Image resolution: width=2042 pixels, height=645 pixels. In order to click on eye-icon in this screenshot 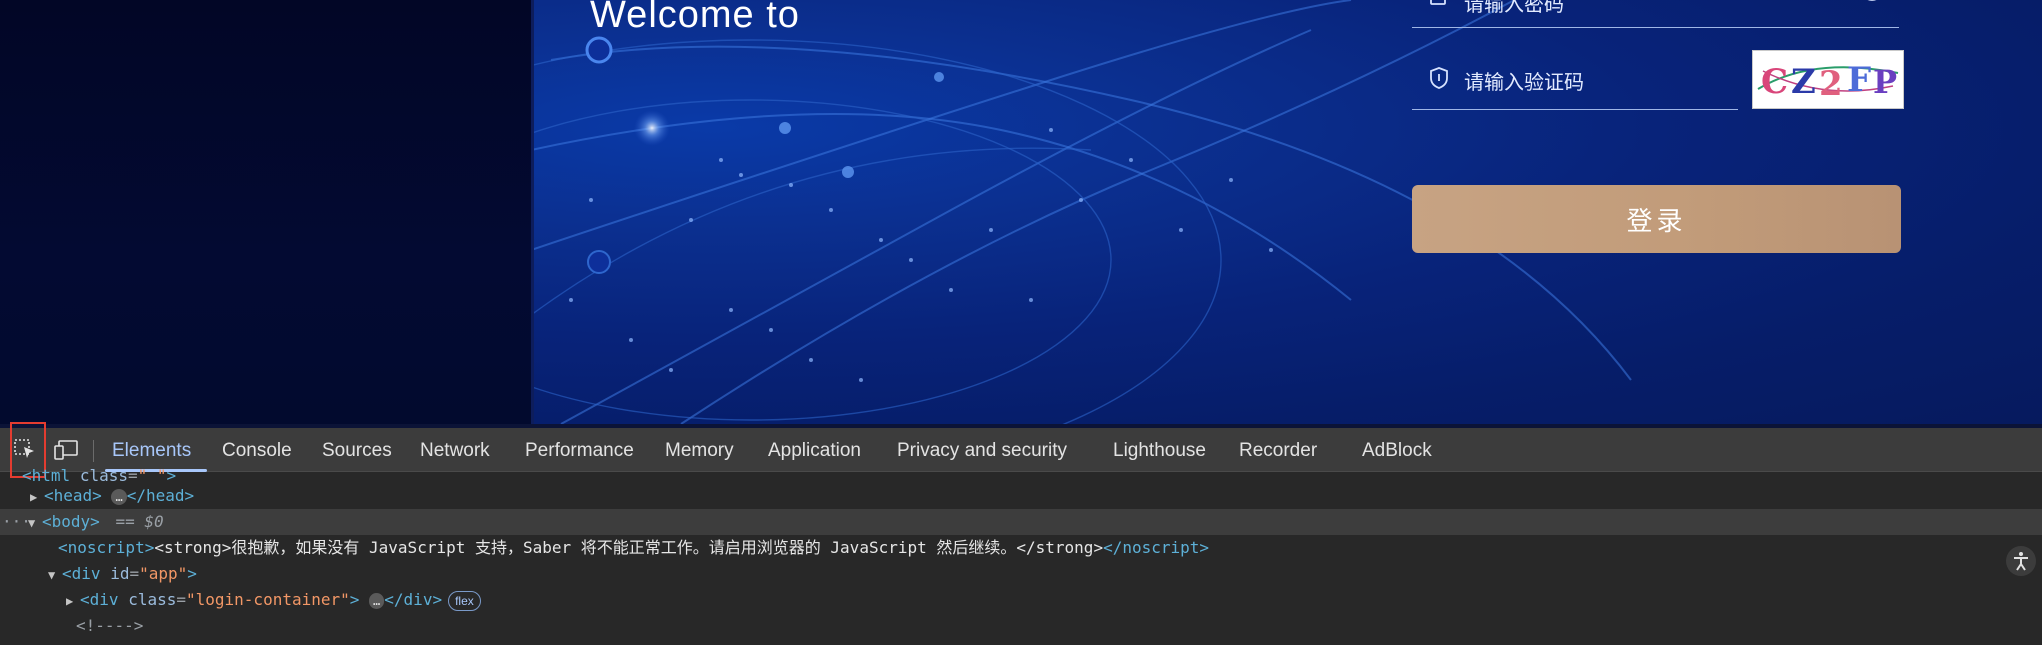, I will do `click(1872, 6)`.